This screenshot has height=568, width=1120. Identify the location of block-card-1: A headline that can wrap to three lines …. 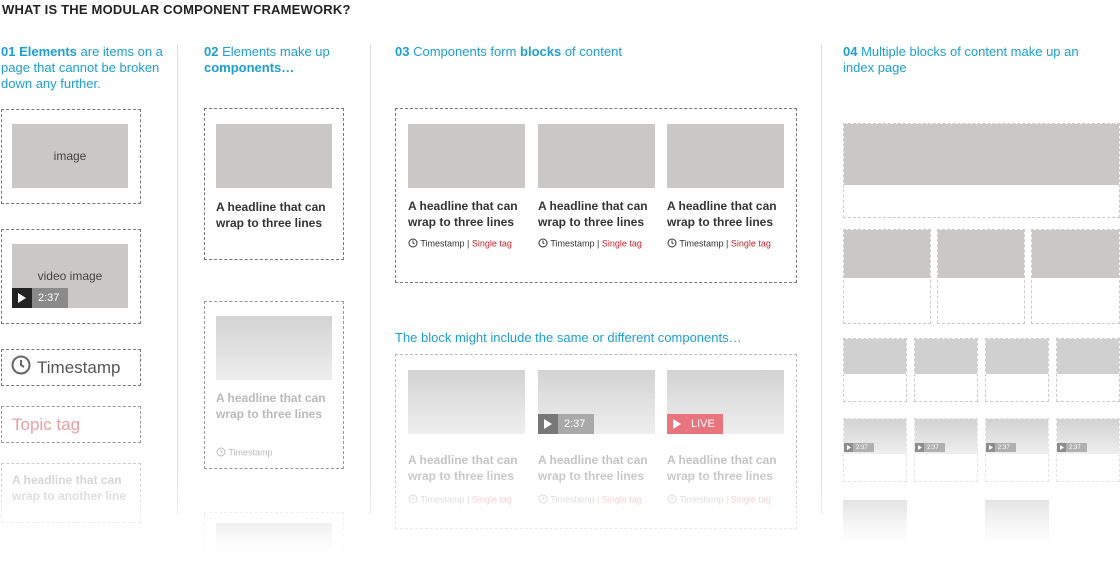
(466, 187).